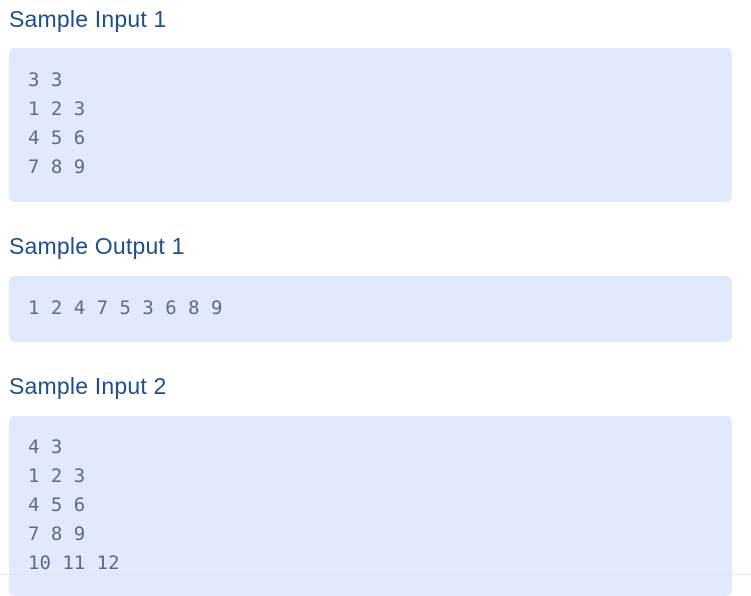 Image resolution: width=751 pixels, height=596 pixels. I want to click on sample-input-1-code: 3 3 1 2 3 4 5 6 7 8 9, so click(57, 123).